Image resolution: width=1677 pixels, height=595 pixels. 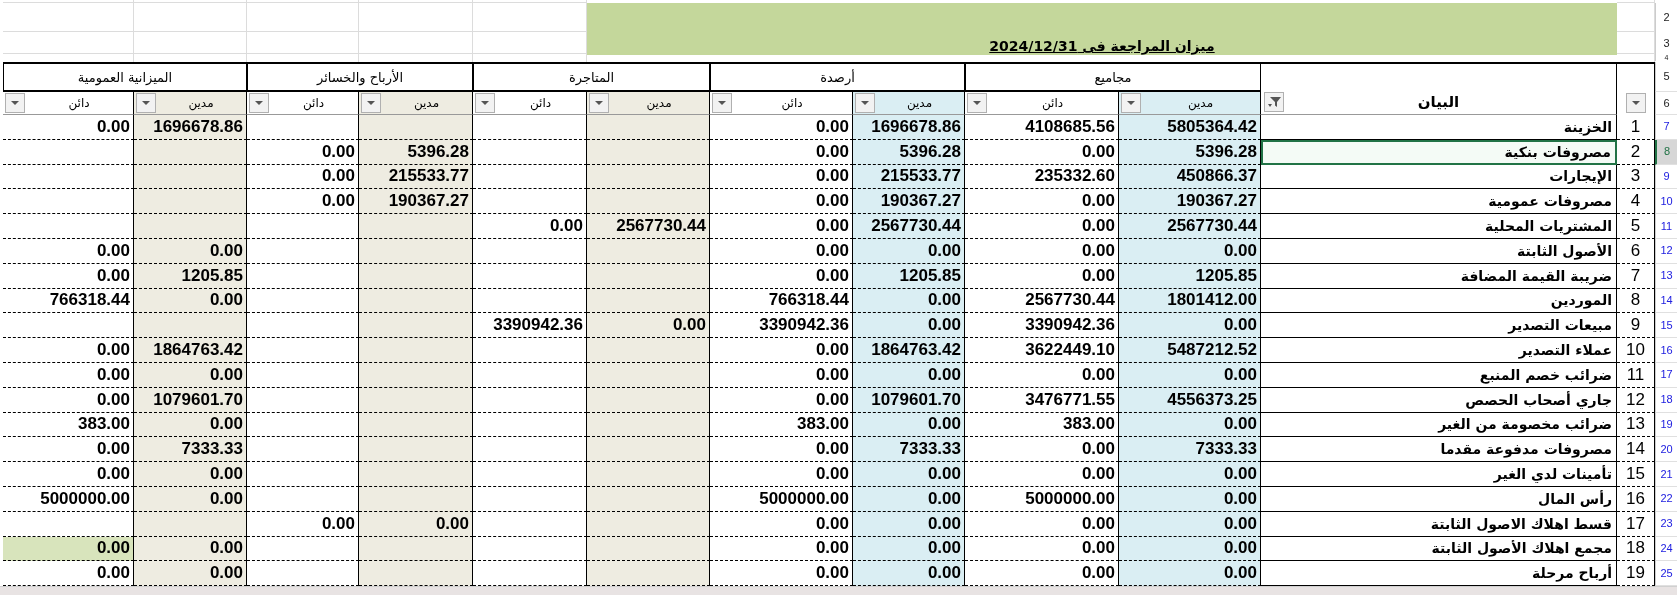 What do you see at coordinates (1439, 450) in the screenshot?
I see `table-cell: مصروفات مدفوعة مقدما` at bounding box center [1439, 450].